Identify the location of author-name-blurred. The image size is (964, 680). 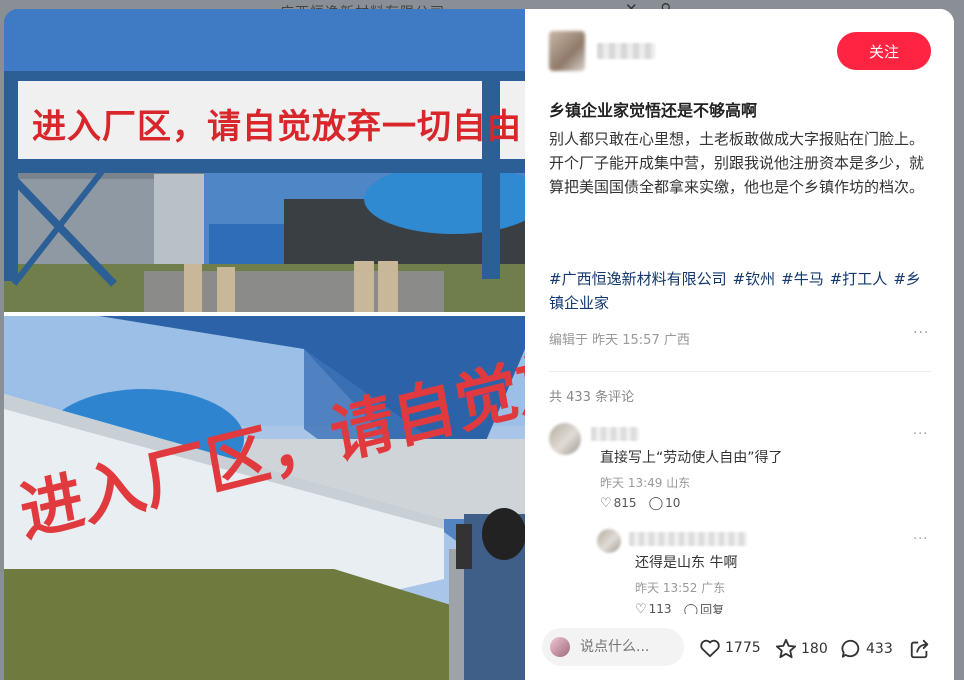
(626, 51).